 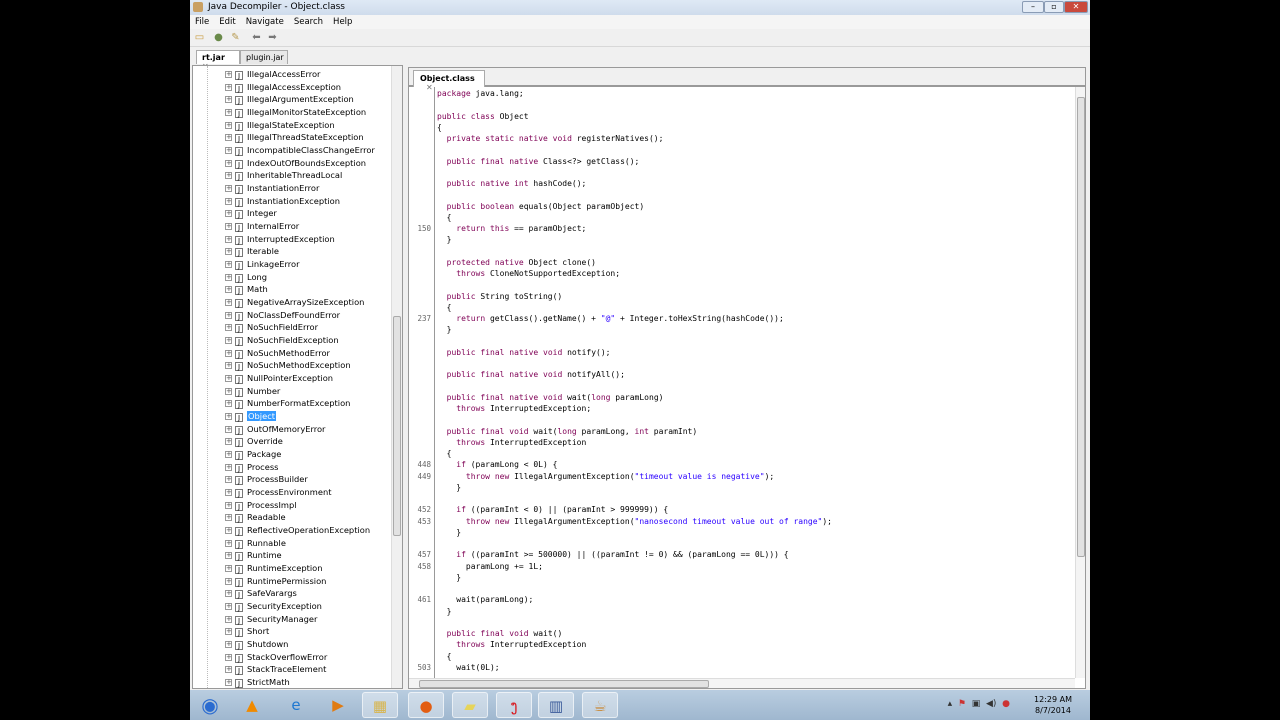 What do you see at coordinates (1033, 7) in the screenshot?
I see `minimize-button: –` at bounding box center [1033, 7].